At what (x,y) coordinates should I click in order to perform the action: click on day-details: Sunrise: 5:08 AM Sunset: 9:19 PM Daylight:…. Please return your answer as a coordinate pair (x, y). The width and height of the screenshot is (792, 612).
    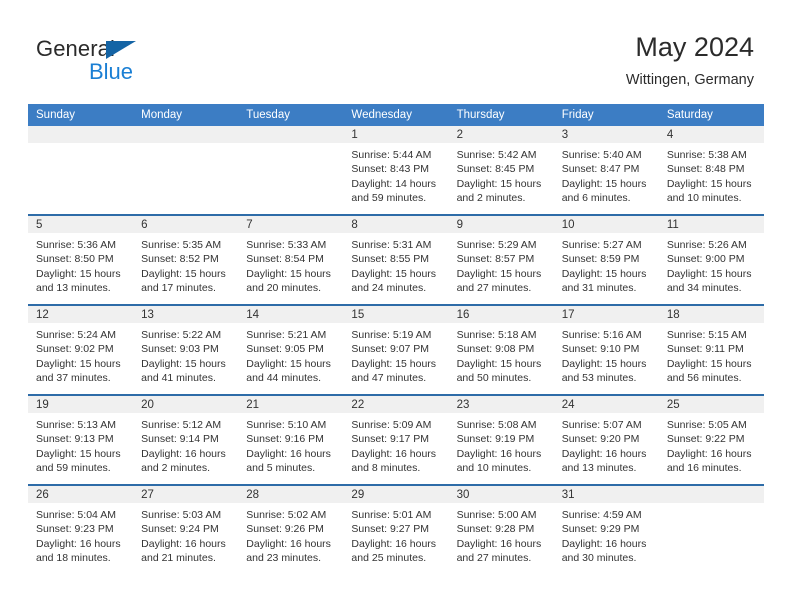
    Looking at the image, I should click on (501, 446).